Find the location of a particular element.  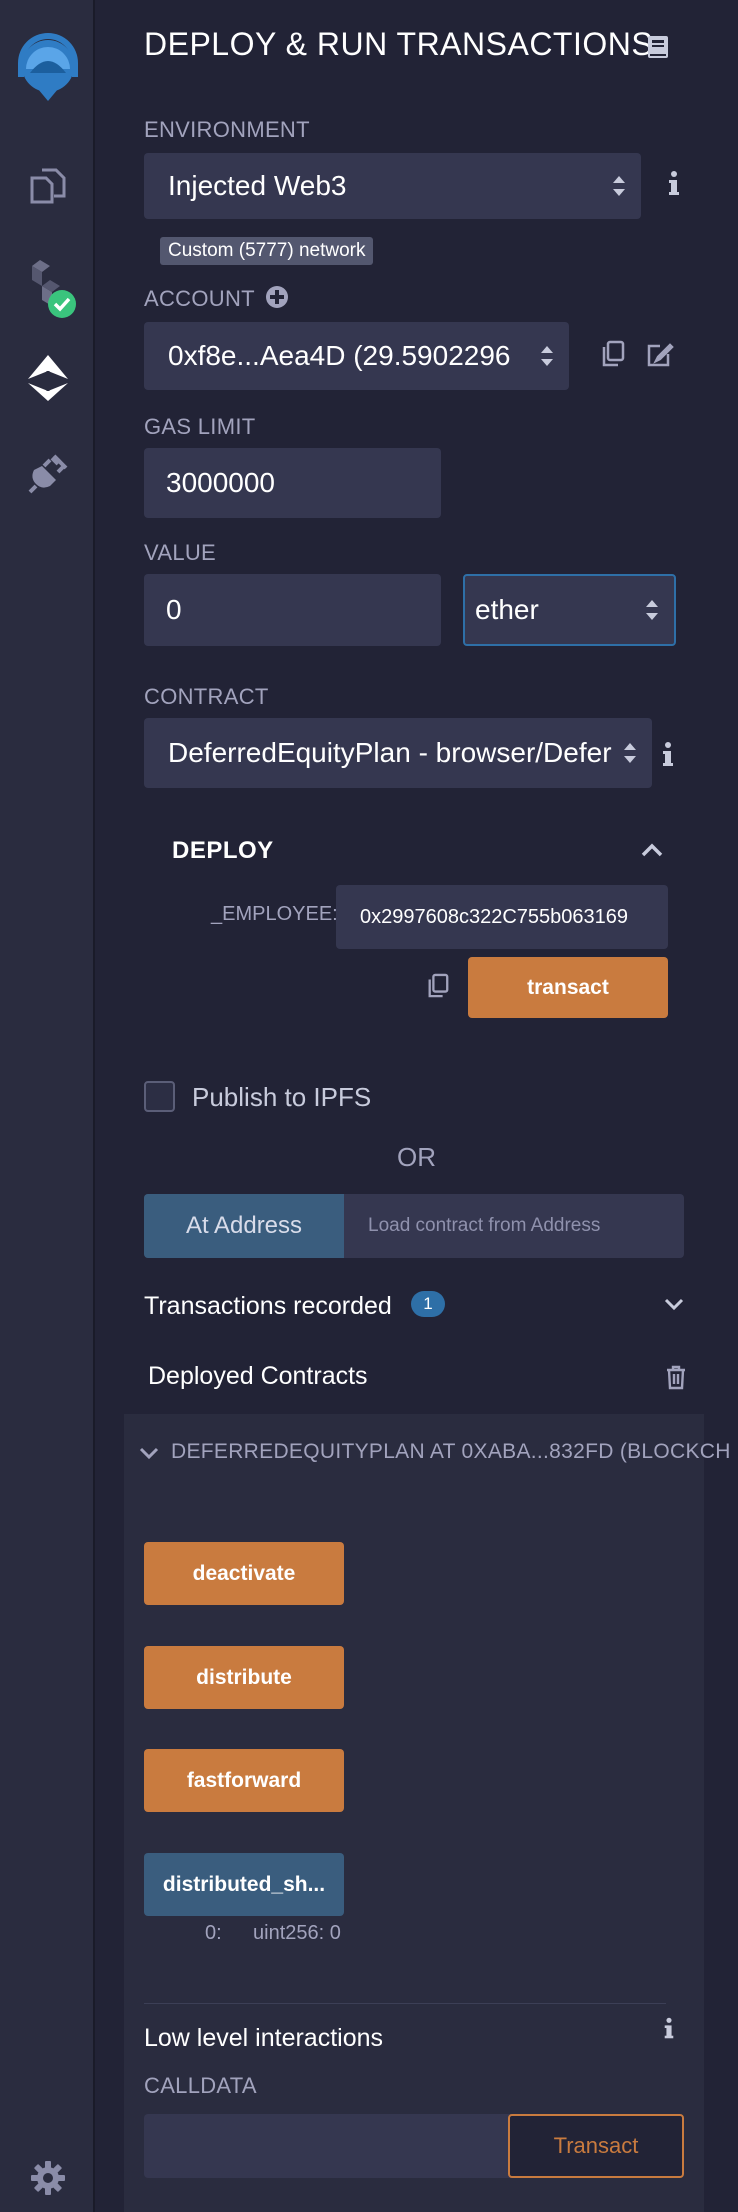

publish-ipfs-label: Publish to IPFS is located at coordinates (282, 1097).